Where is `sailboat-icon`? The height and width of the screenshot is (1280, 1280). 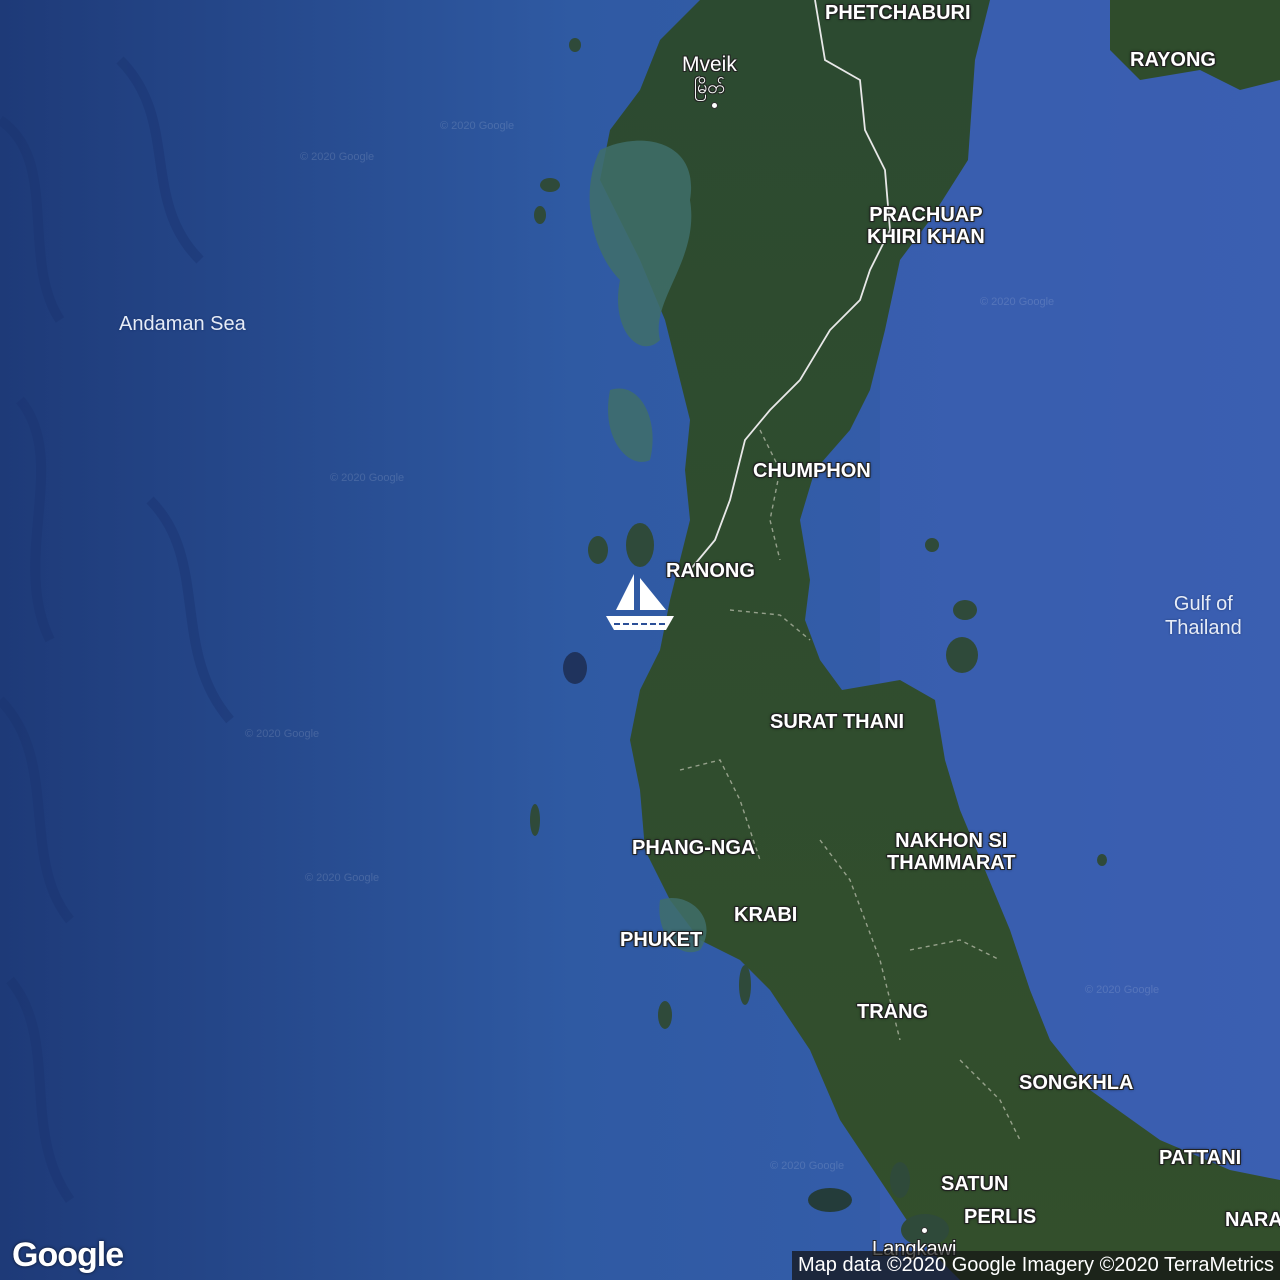
sailboat-icon is located at coordinates (640, 605).